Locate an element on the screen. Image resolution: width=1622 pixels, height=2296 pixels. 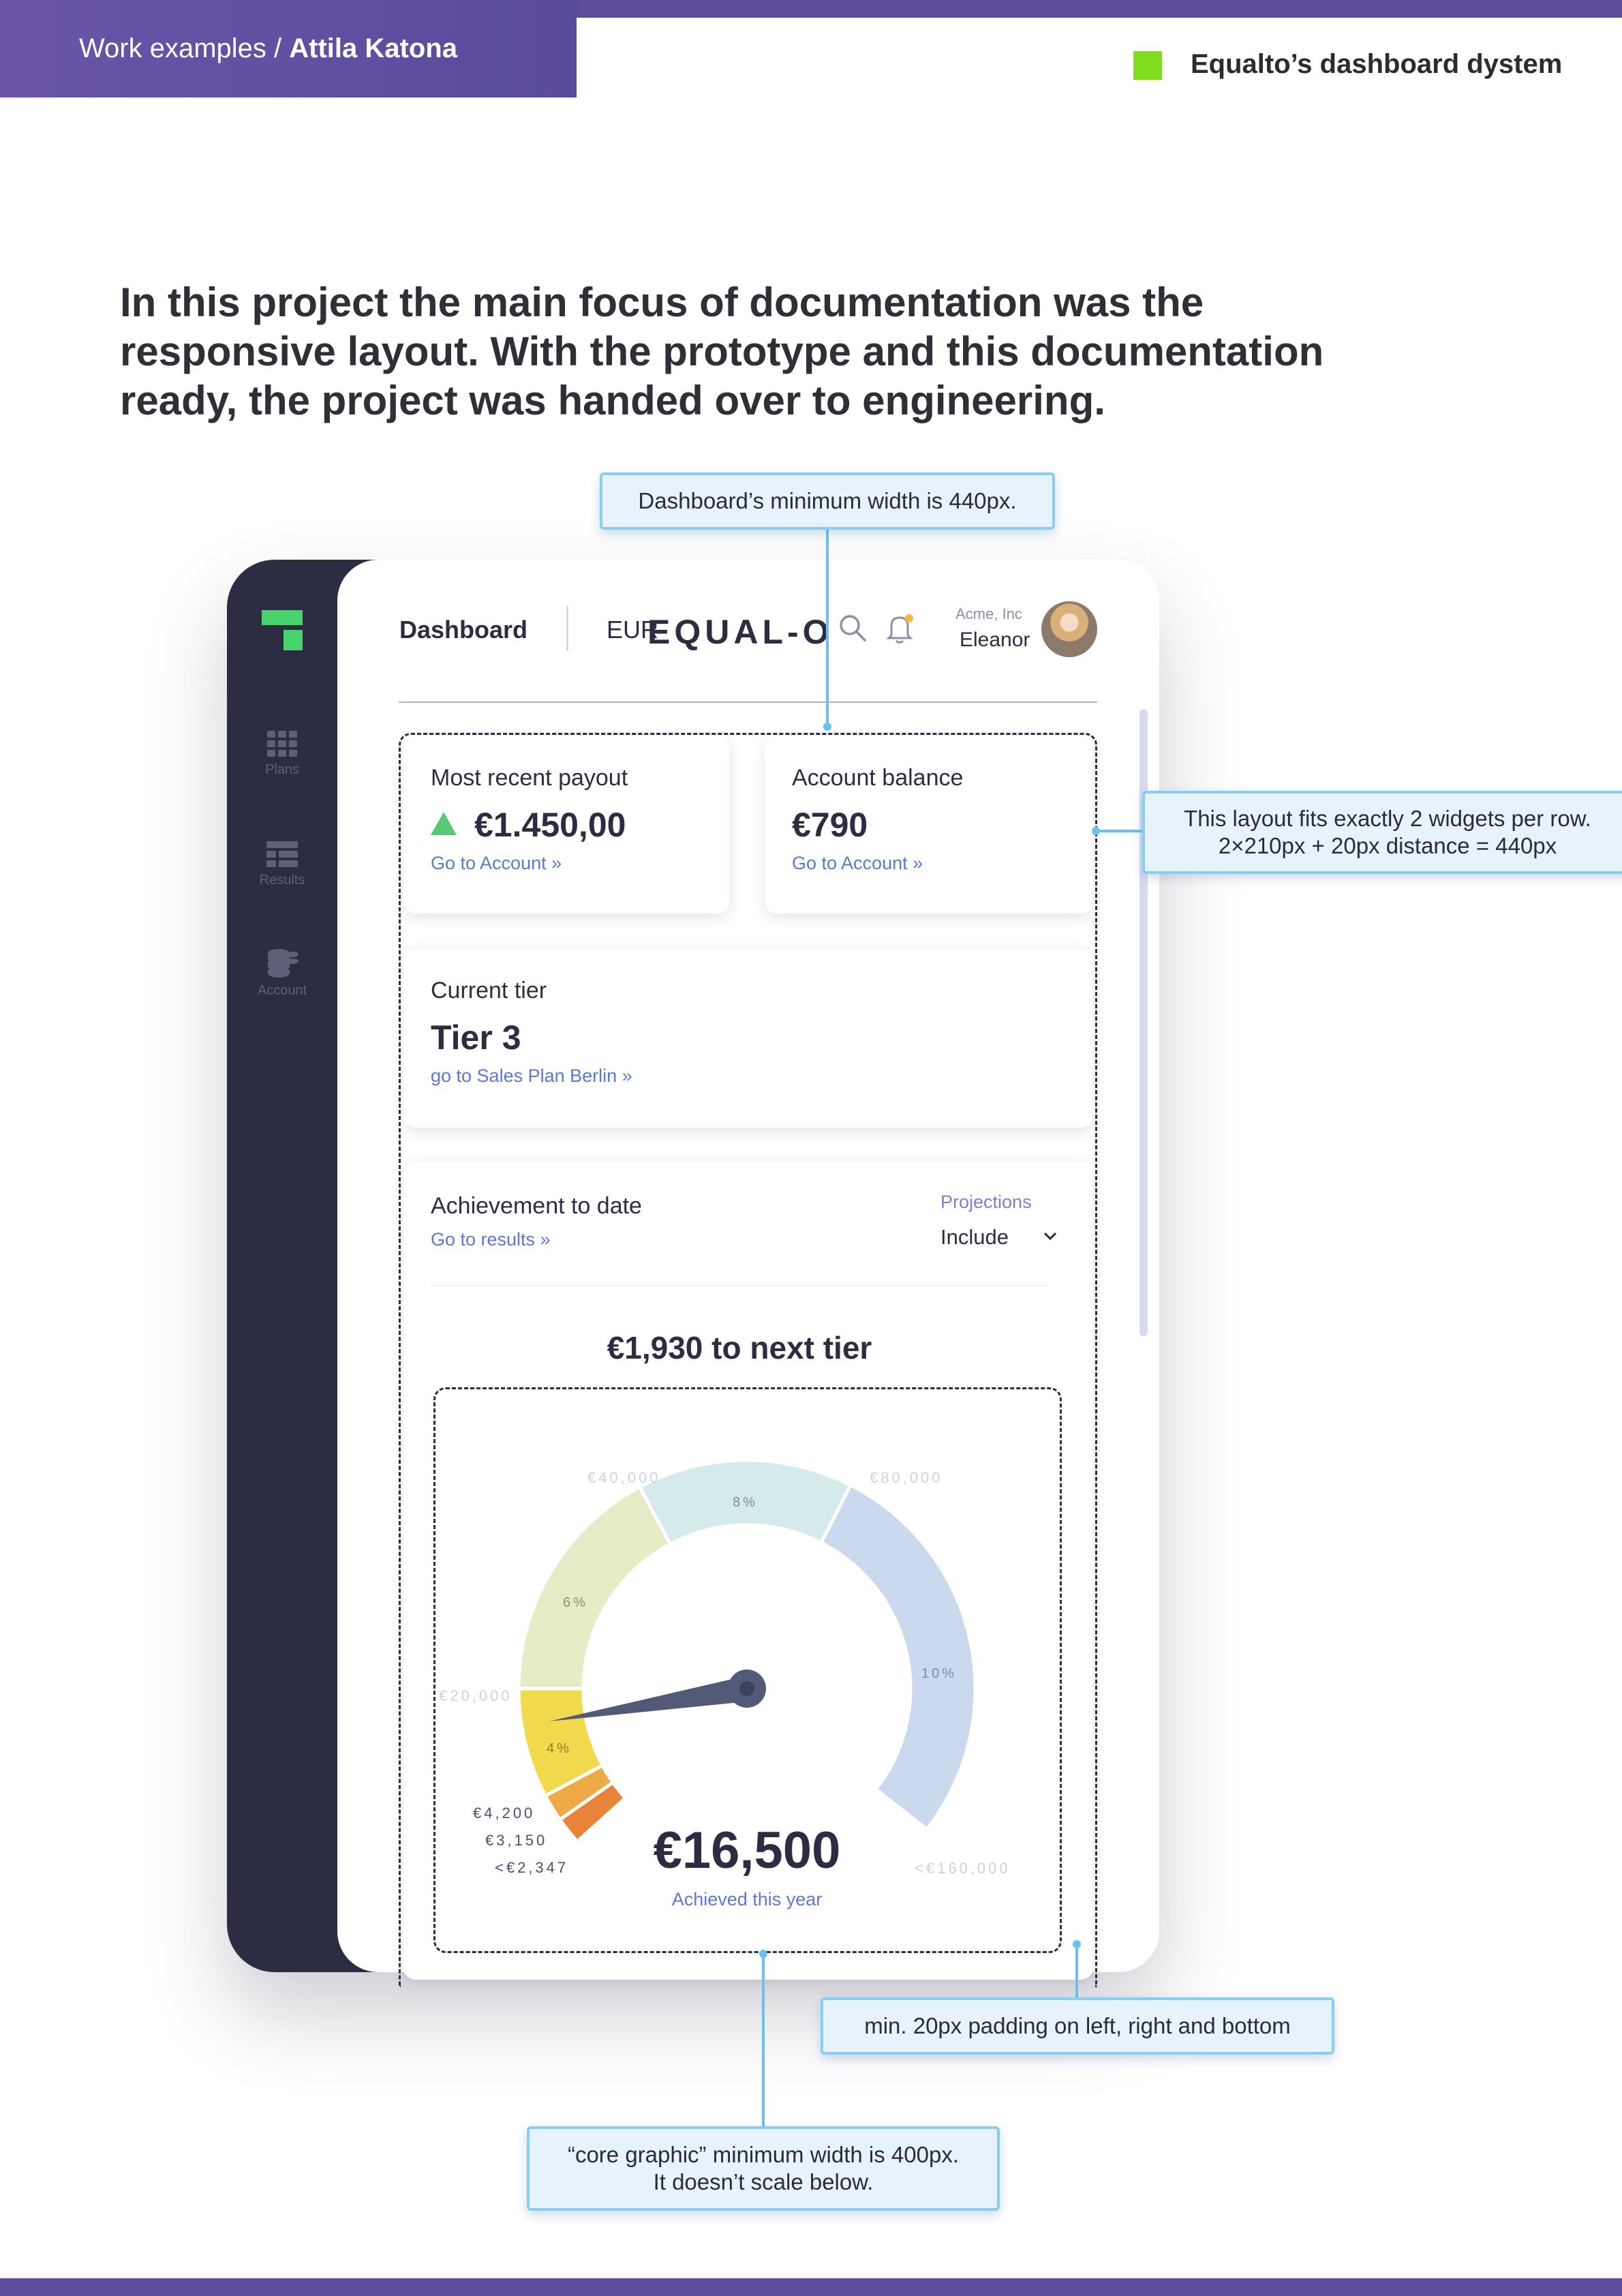
sidebar-item-account: Account is located at coordinates (282, 974).